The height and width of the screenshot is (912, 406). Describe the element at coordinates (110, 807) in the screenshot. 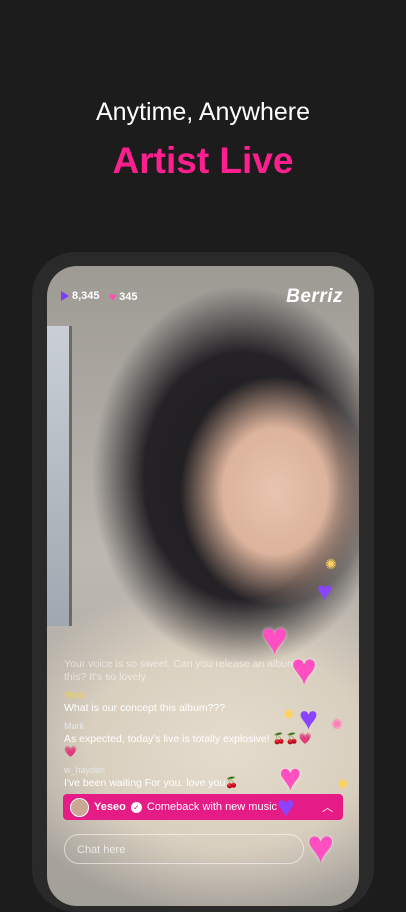

I see `pinned-username: Yeseo` at that location.